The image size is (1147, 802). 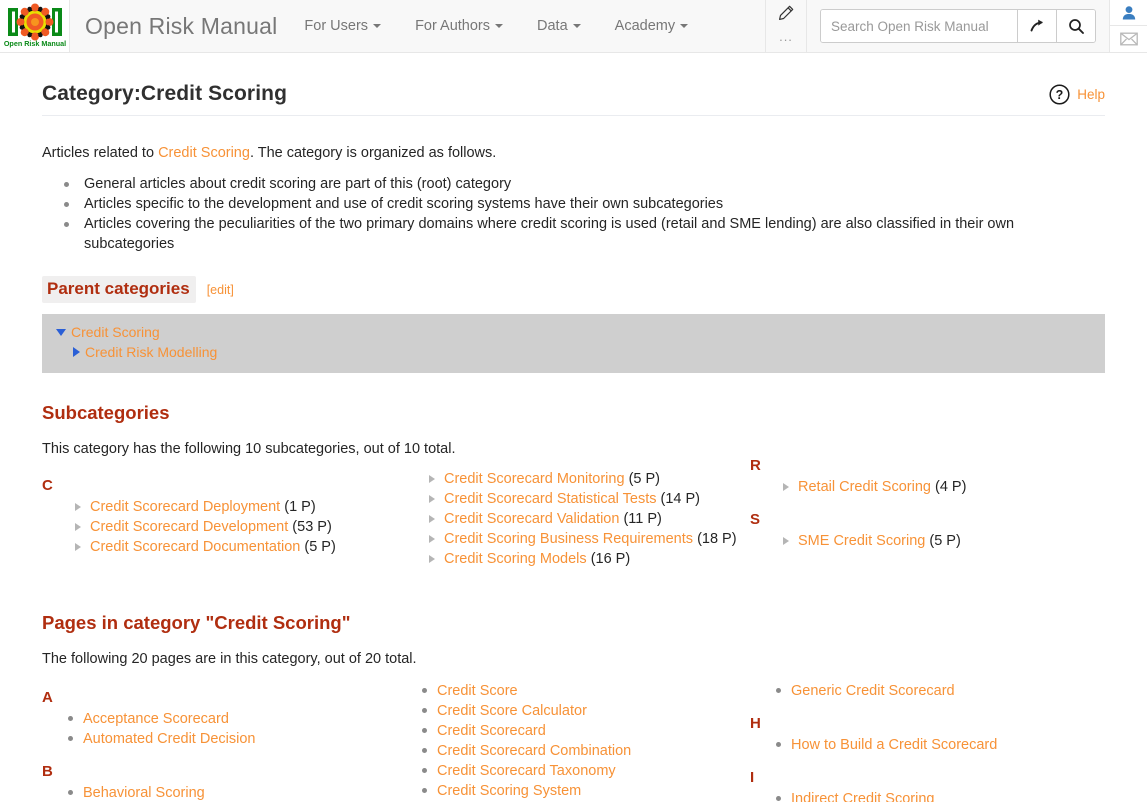 What do you see at coordinates (943, 487) in the screenshot?
I see `list-item: Retail Credit Scoring (4 P)` at bounding box center [943, 487].